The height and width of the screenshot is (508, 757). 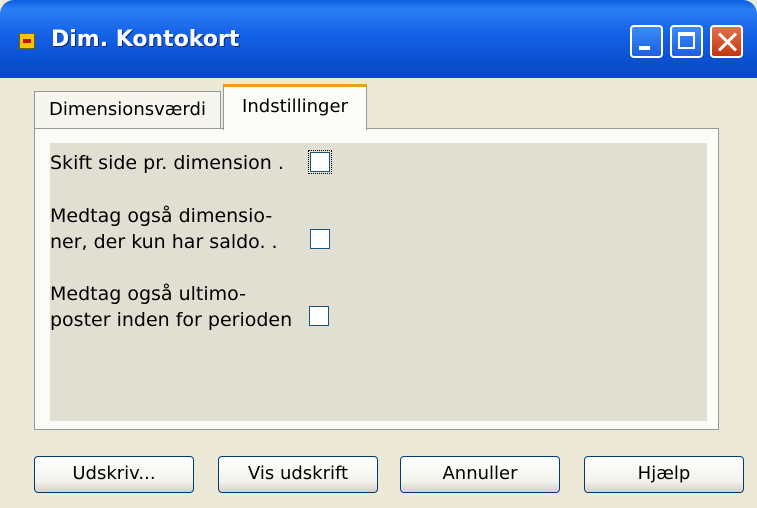 I want to click on preview-button: Vis udskrift, so click(x=298, y=474).